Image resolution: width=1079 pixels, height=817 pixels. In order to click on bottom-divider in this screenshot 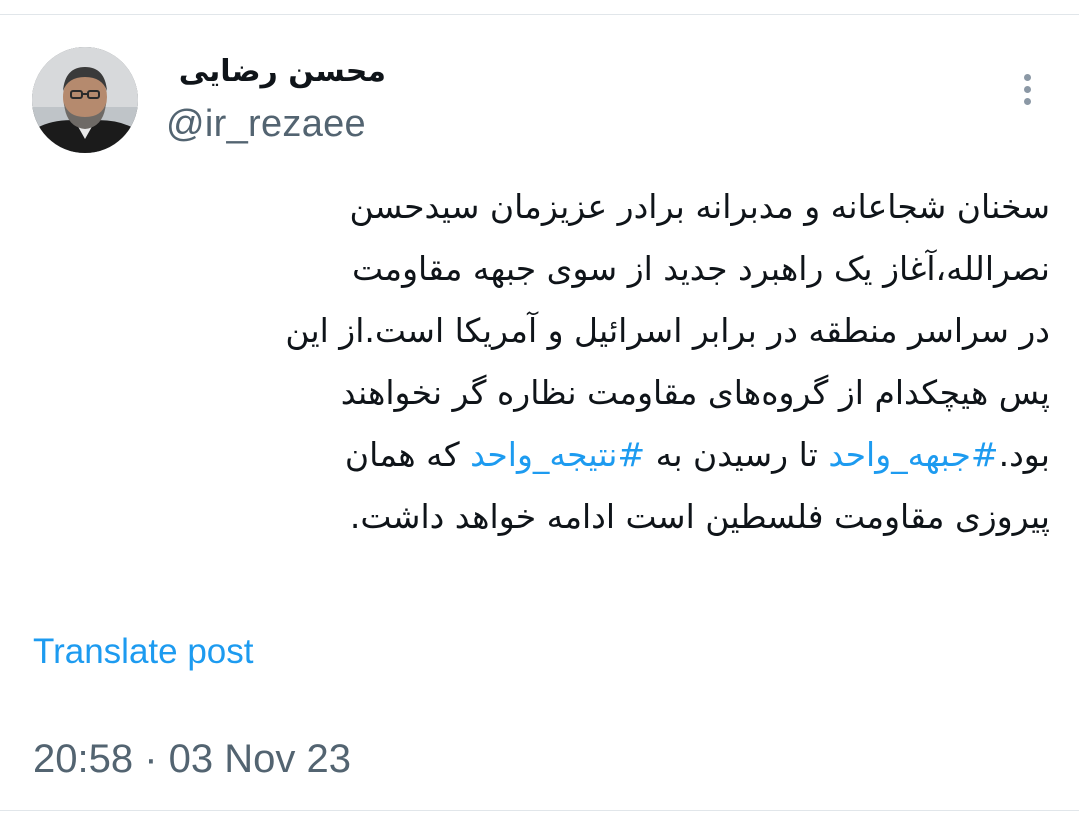, I will do `click(539, 810)`.